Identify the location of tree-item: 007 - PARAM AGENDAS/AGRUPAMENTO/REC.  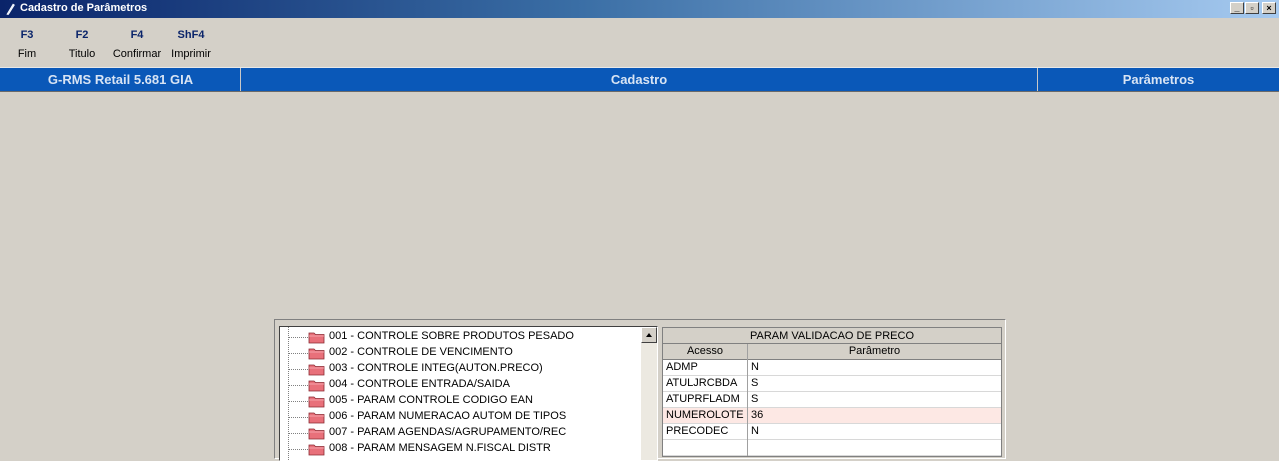
(468, 433).